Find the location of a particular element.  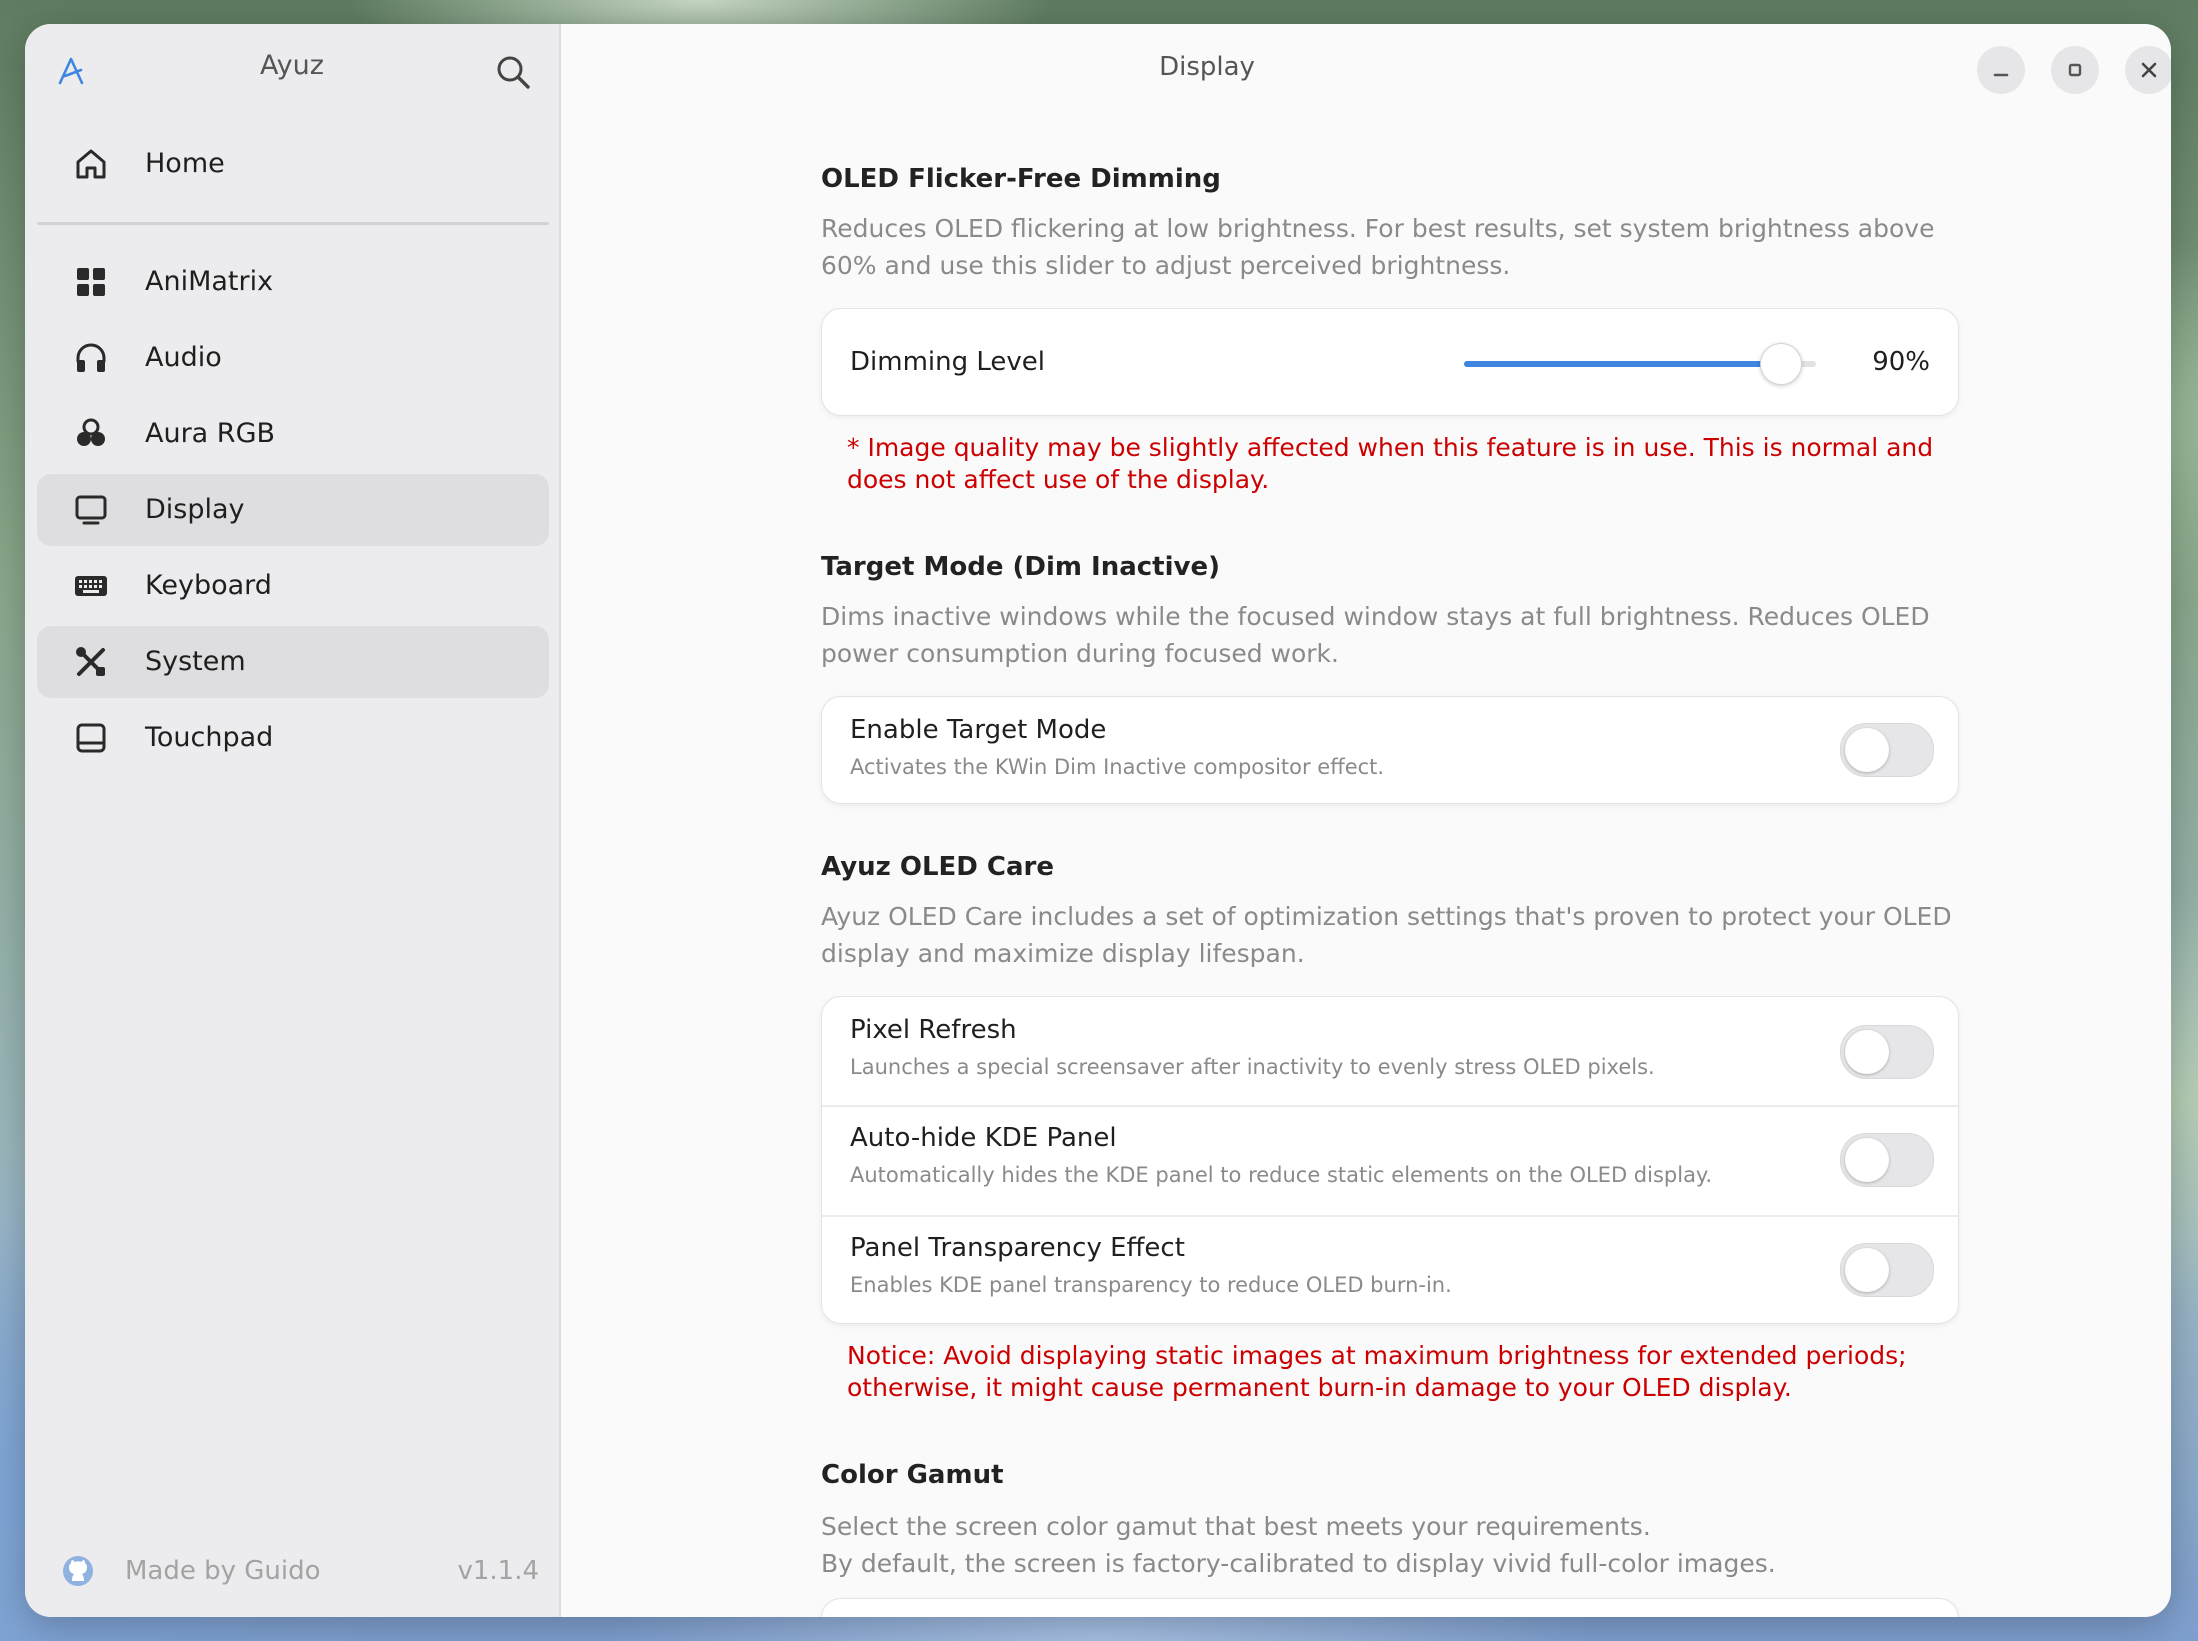

touchpad-icon is located at coordinates (91, 738).